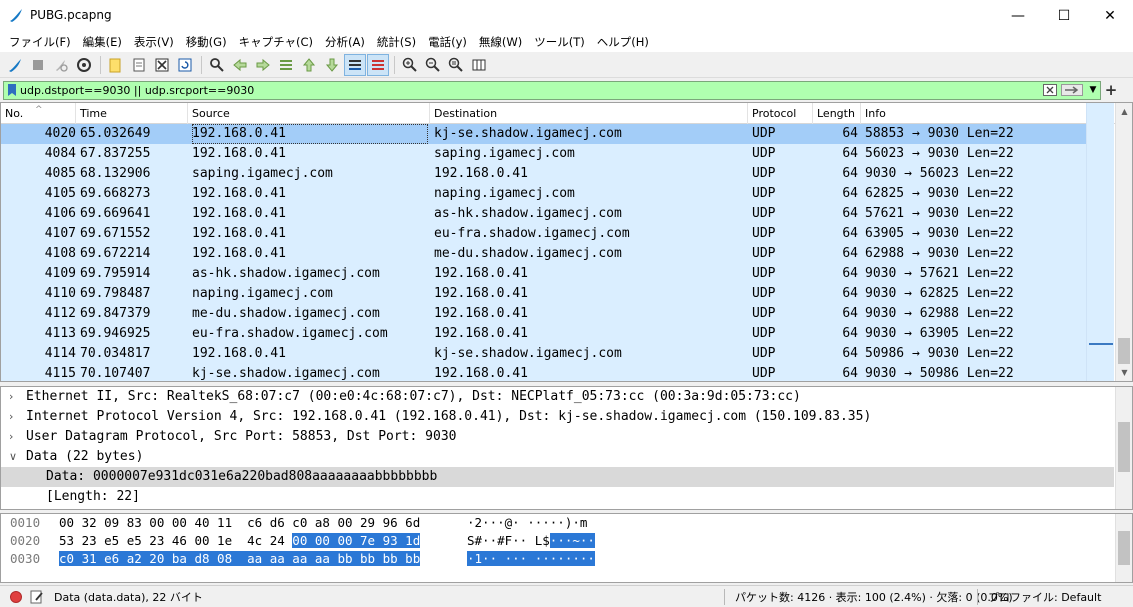 Image resolution: width=1133 pixels, height=607 pixels. I want to click on normal-size-button, so click(456, 65).